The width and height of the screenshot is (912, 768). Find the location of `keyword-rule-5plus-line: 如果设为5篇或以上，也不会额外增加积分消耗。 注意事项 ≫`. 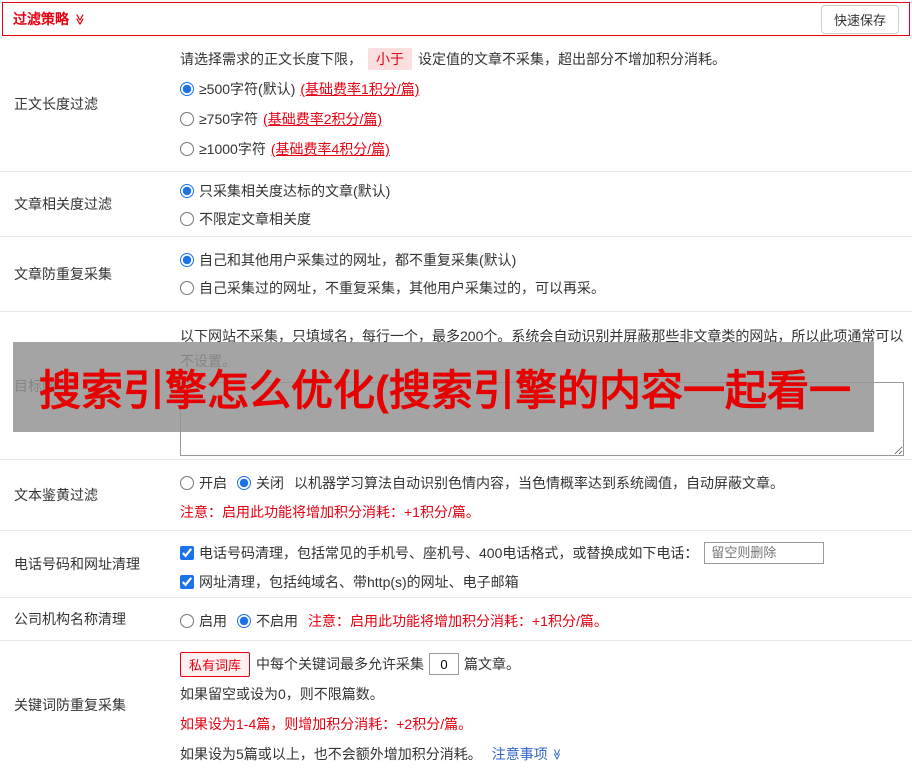

keyword-rule-5plus-line: 如果设为5篇或以上，也不会额外增加积分消耗。 注意事项 ≫ is located at coordinates (531, 753).